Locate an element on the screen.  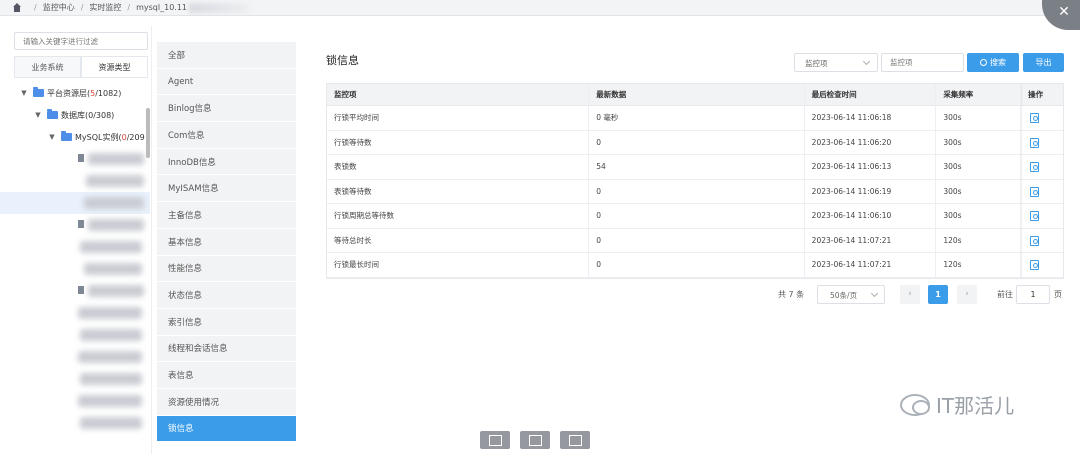
tree-scrollbar is located at coordinates (148, 133).